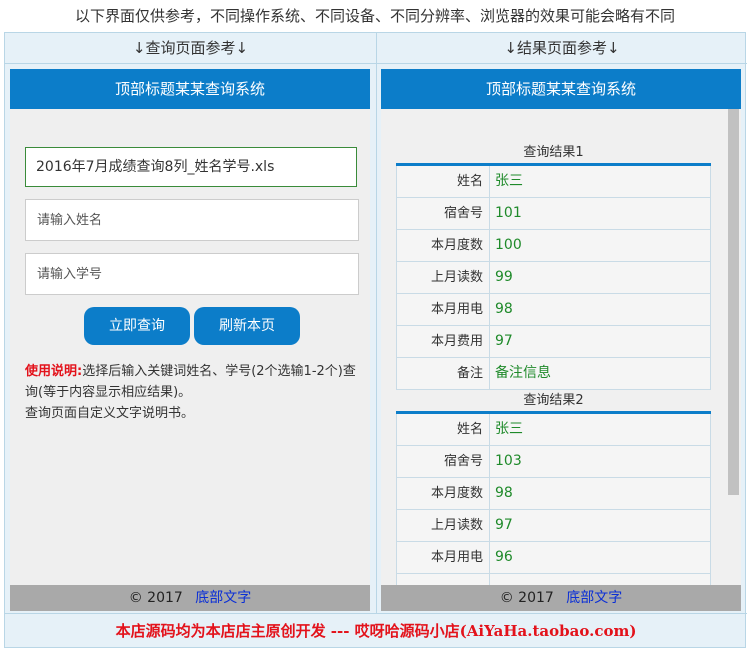 The image size is (750, 650). I want to click on table-row: 备注 备注信息, so click(553, 374).